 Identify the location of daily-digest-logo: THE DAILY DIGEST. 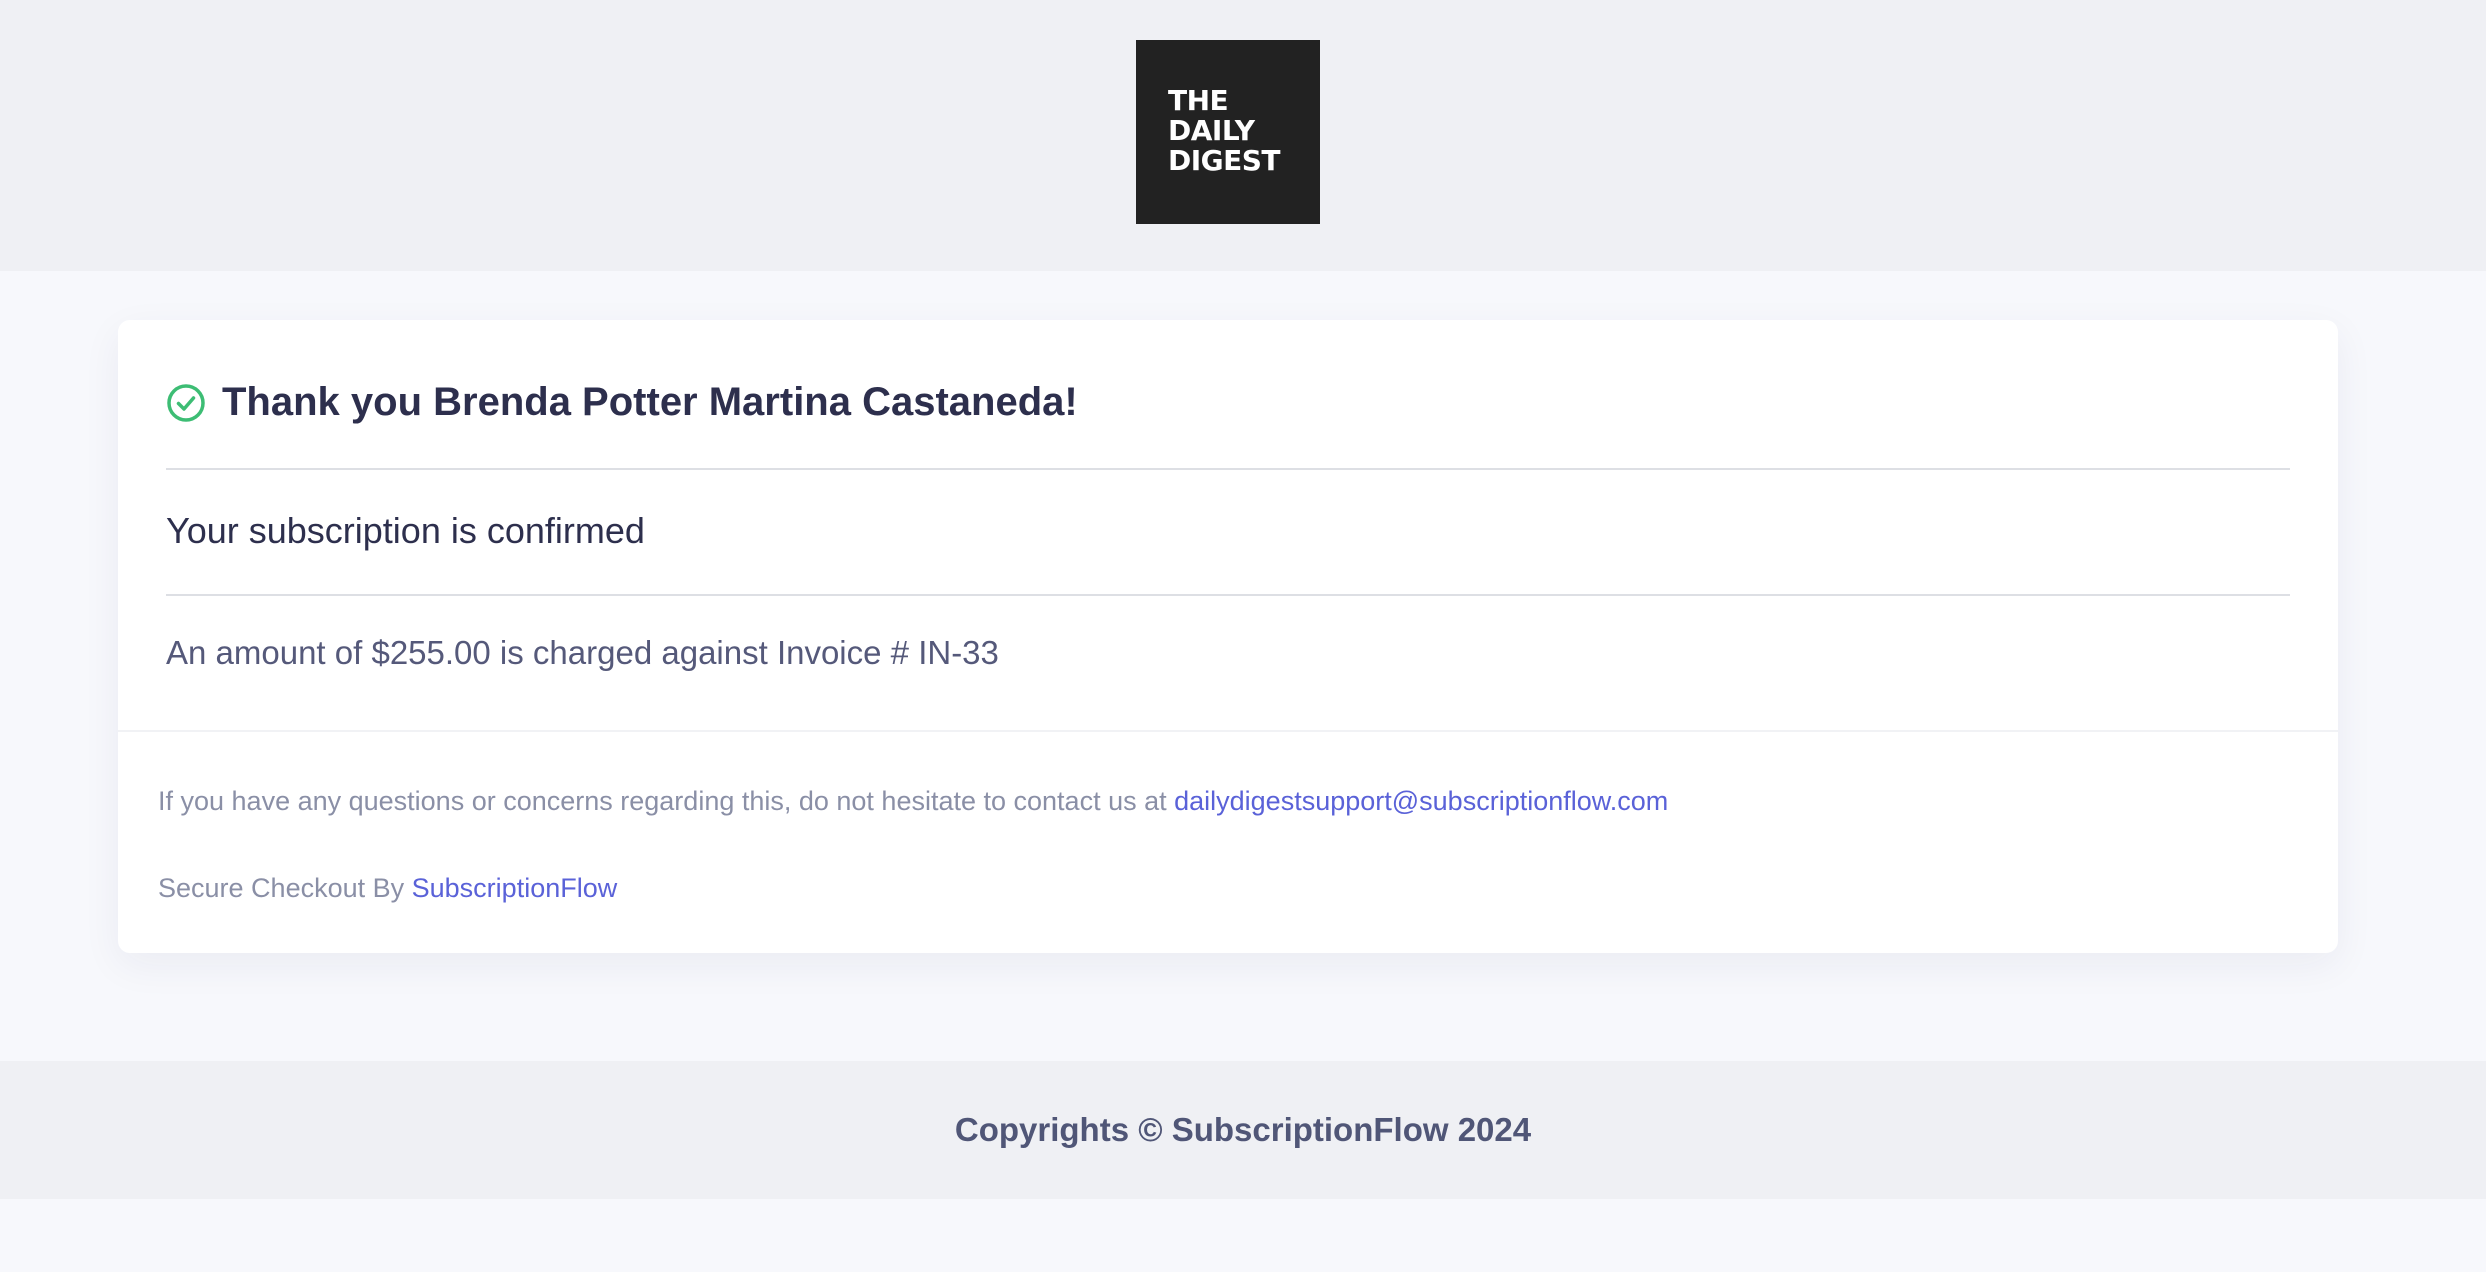
(1228, 132).